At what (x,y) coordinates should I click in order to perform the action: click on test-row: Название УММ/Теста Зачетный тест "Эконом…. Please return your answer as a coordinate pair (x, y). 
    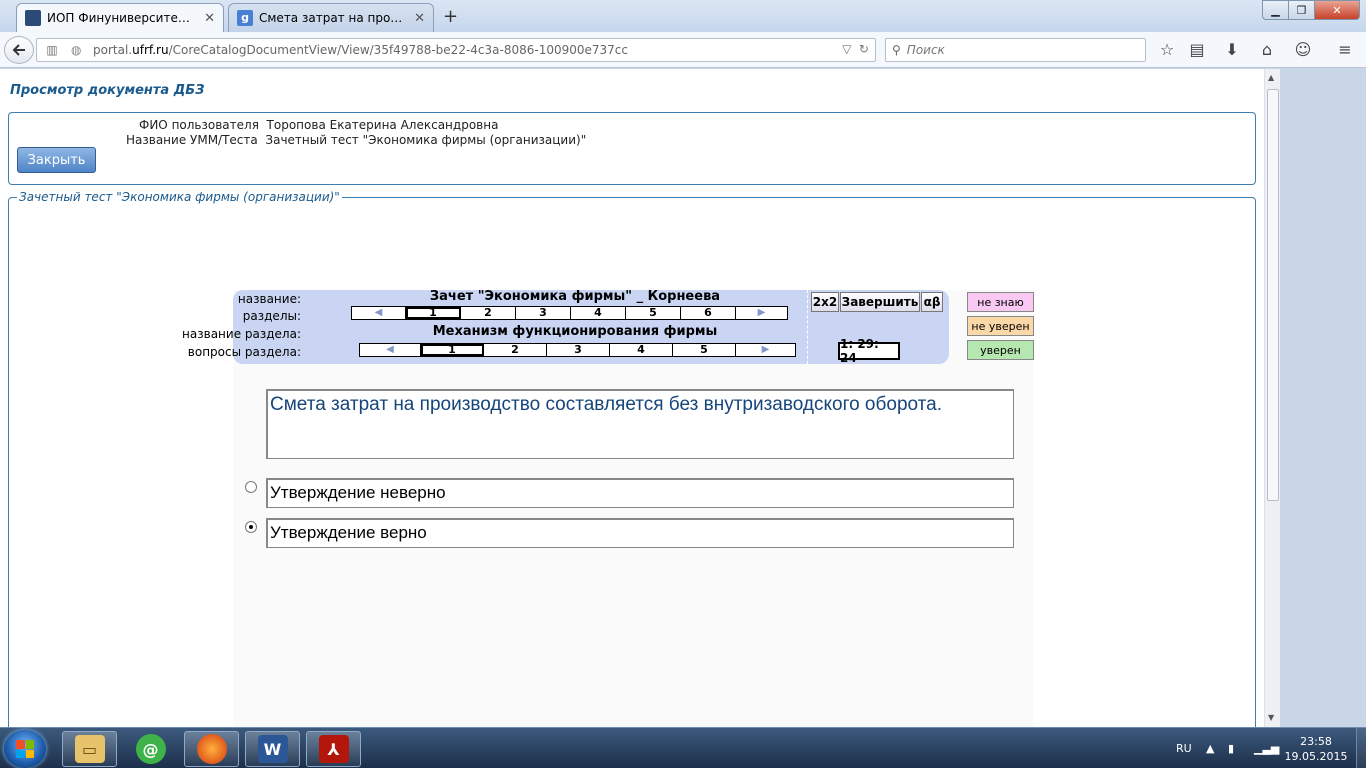
    Looking at the image, I should click on (356, 140).